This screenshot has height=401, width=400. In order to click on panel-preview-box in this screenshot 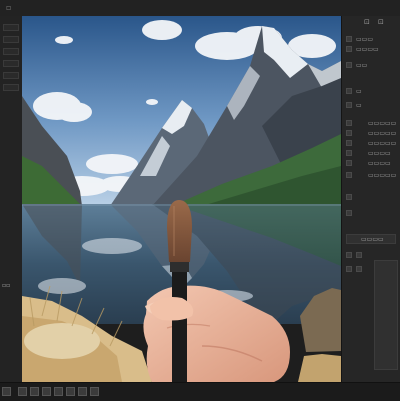, I will do `click(386, 315)`.